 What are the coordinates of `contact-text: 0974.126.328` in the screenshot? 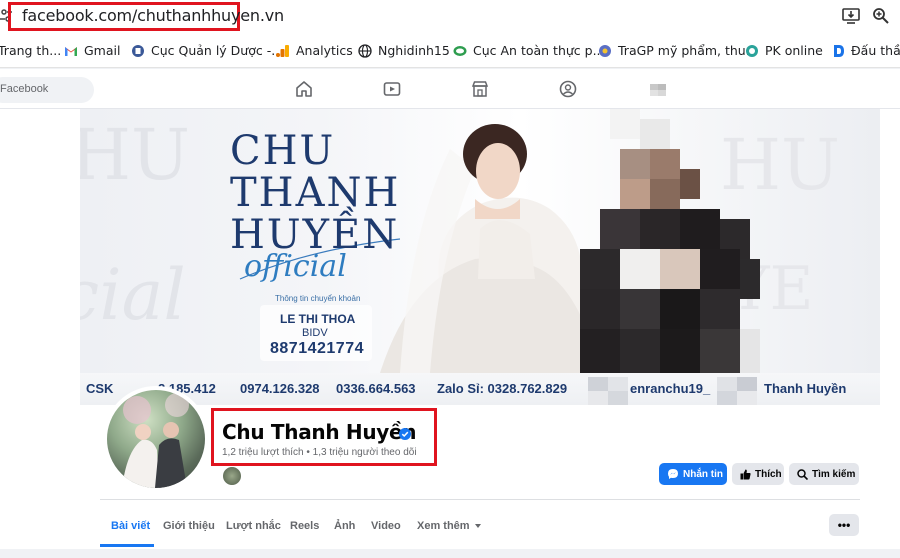 It's located at (280, 388).